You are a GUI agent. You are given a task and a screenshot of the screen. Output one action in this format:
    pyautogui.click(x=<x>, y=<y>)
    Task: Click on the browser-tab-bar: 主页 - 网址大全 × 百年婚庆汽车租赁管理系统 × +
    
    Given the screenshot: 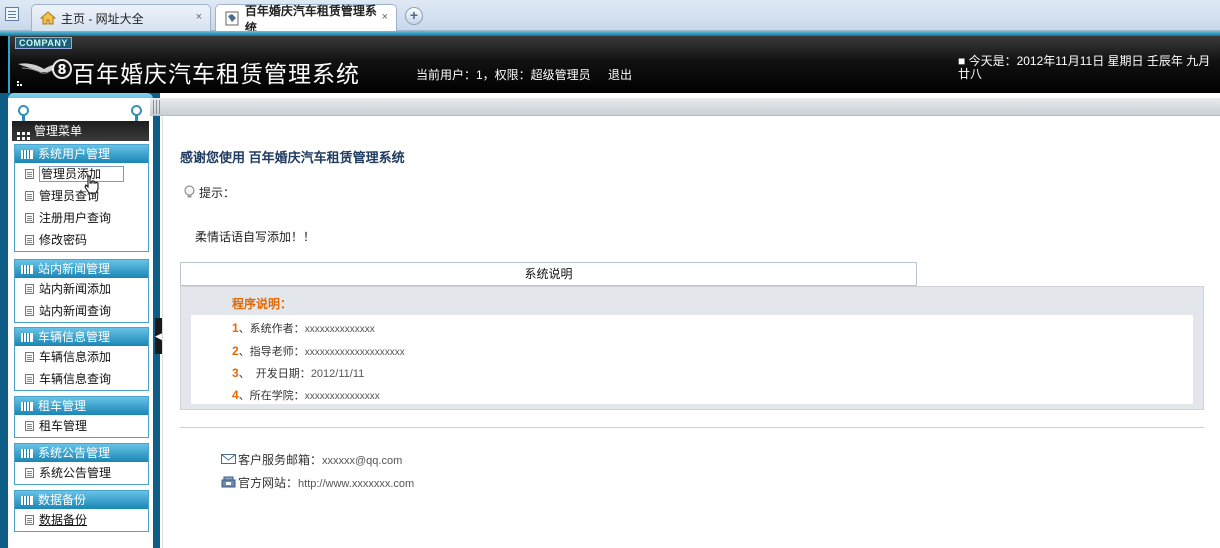 What is the action you would take?
    pyautogui.click(x=610, y=17)
    